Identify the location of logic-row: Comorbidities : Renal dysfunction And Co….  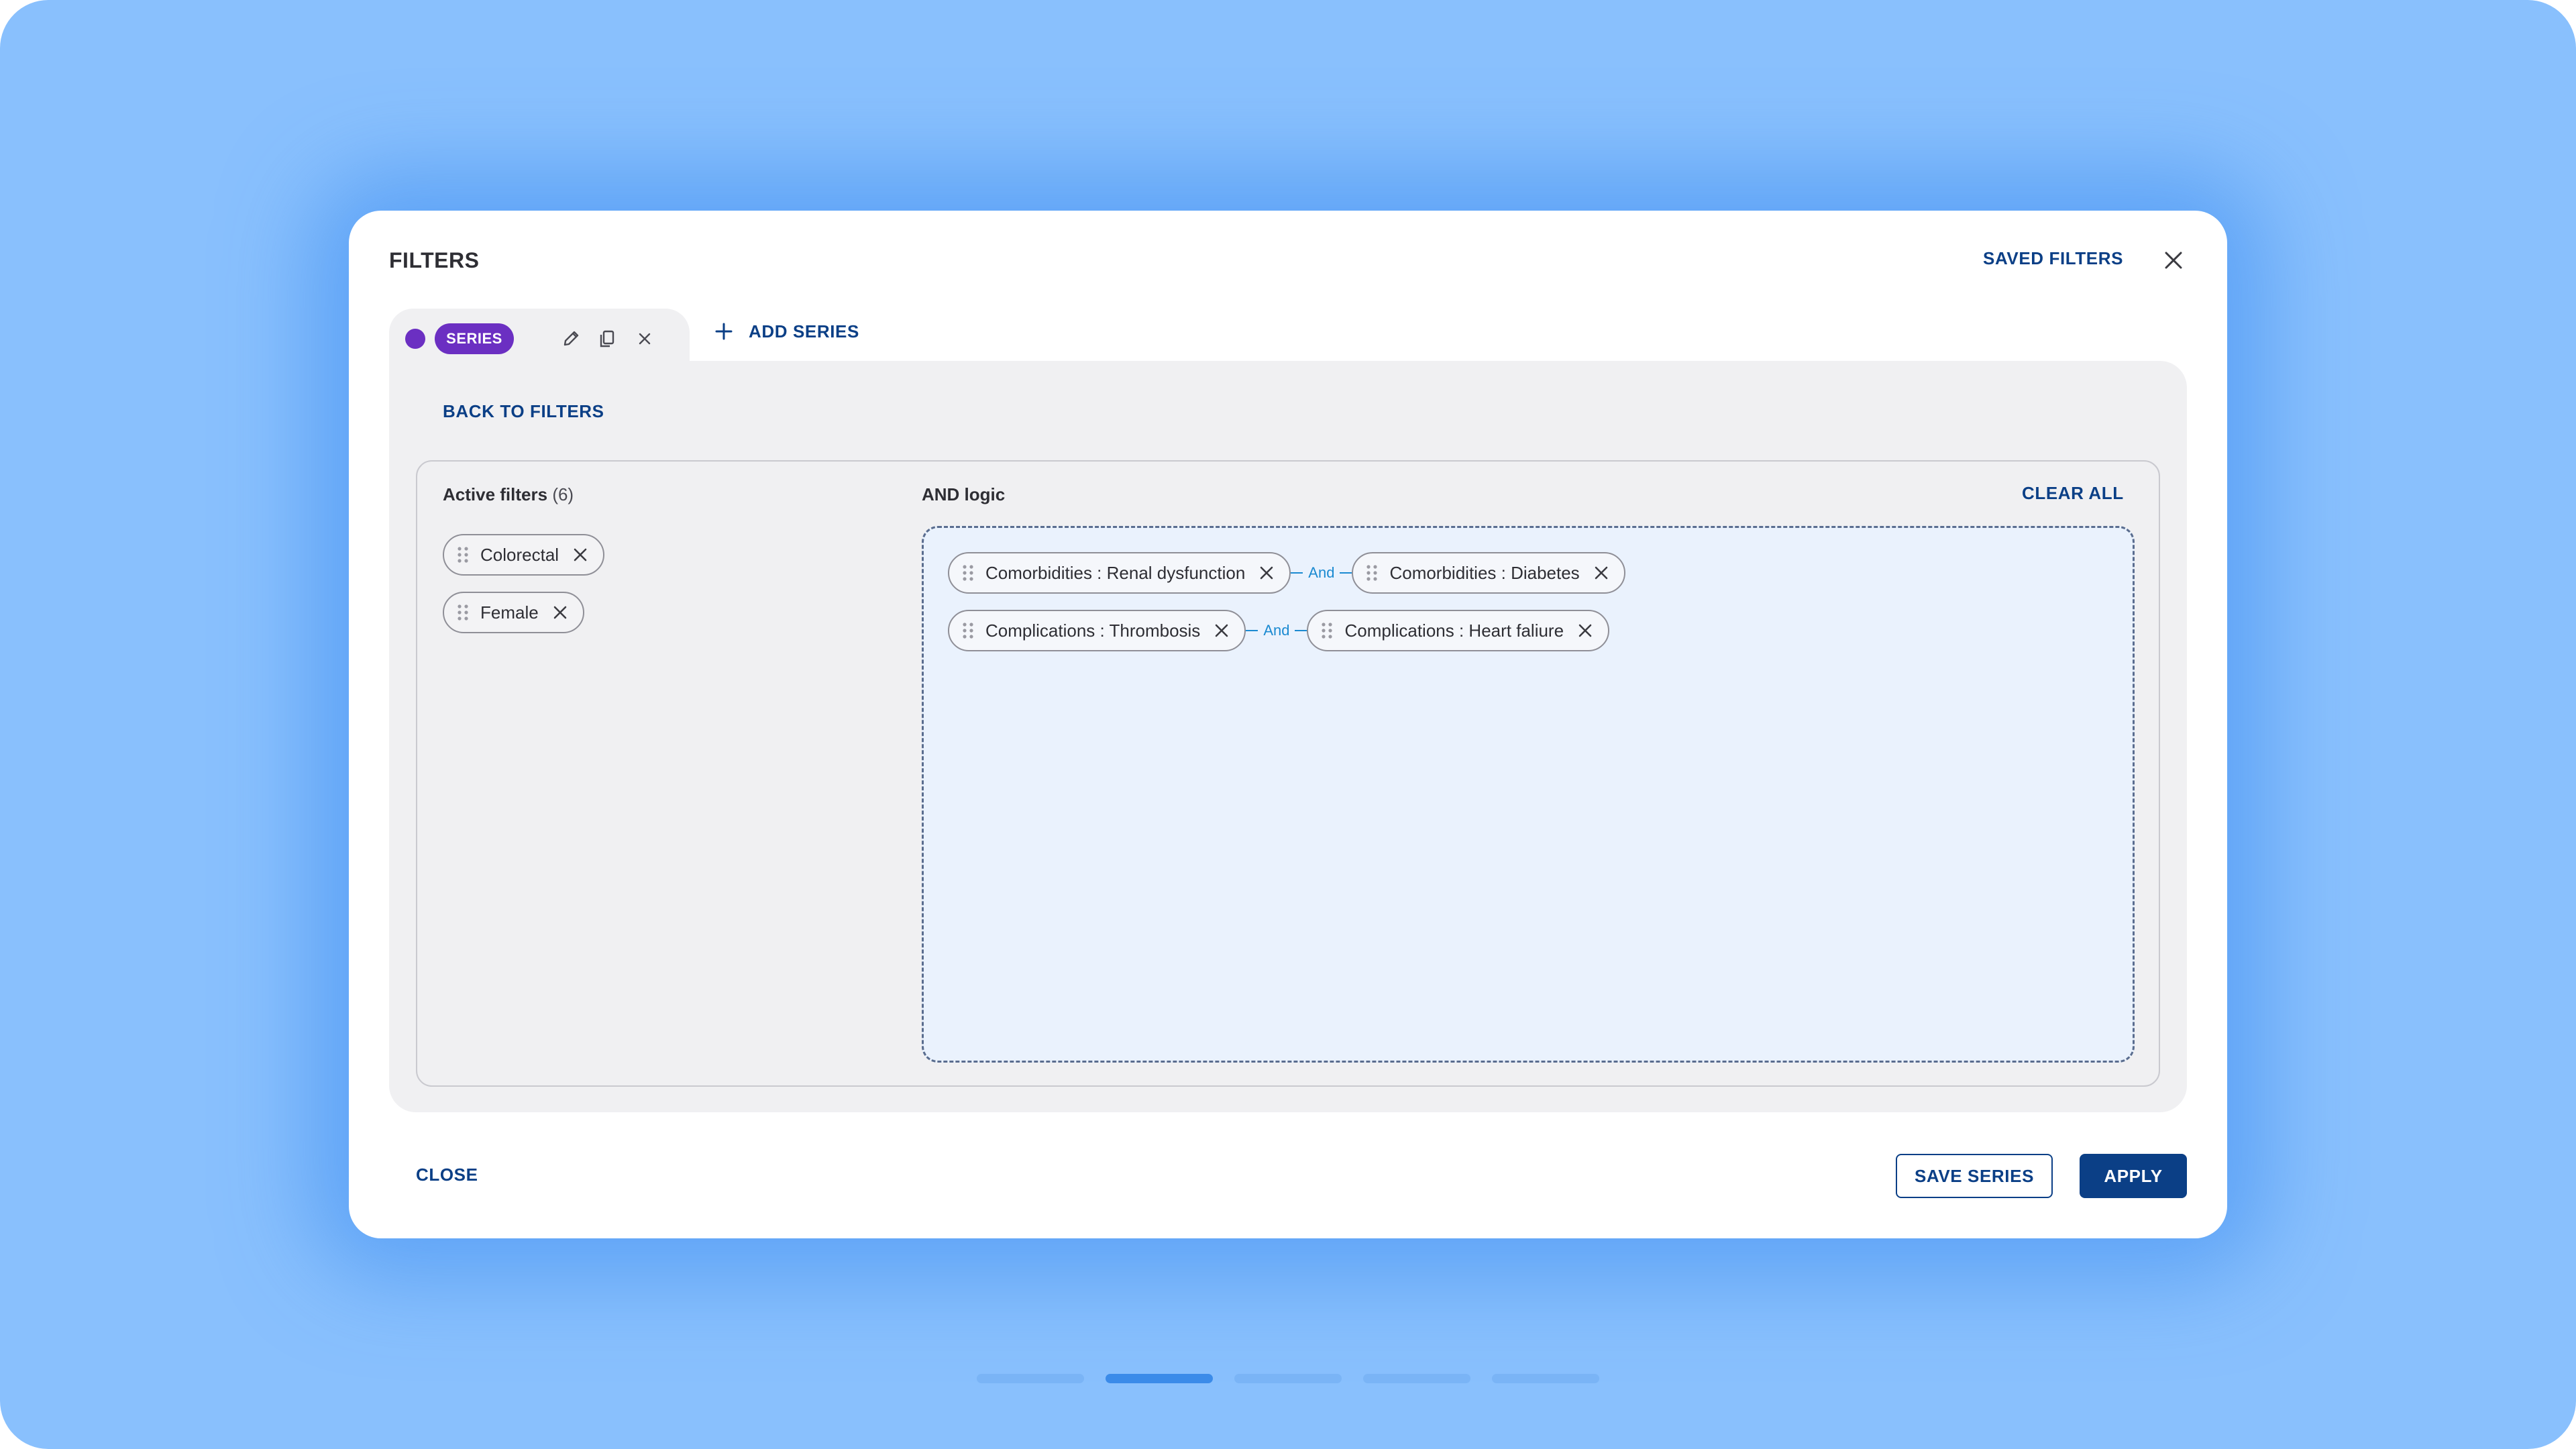
(1286, 573).